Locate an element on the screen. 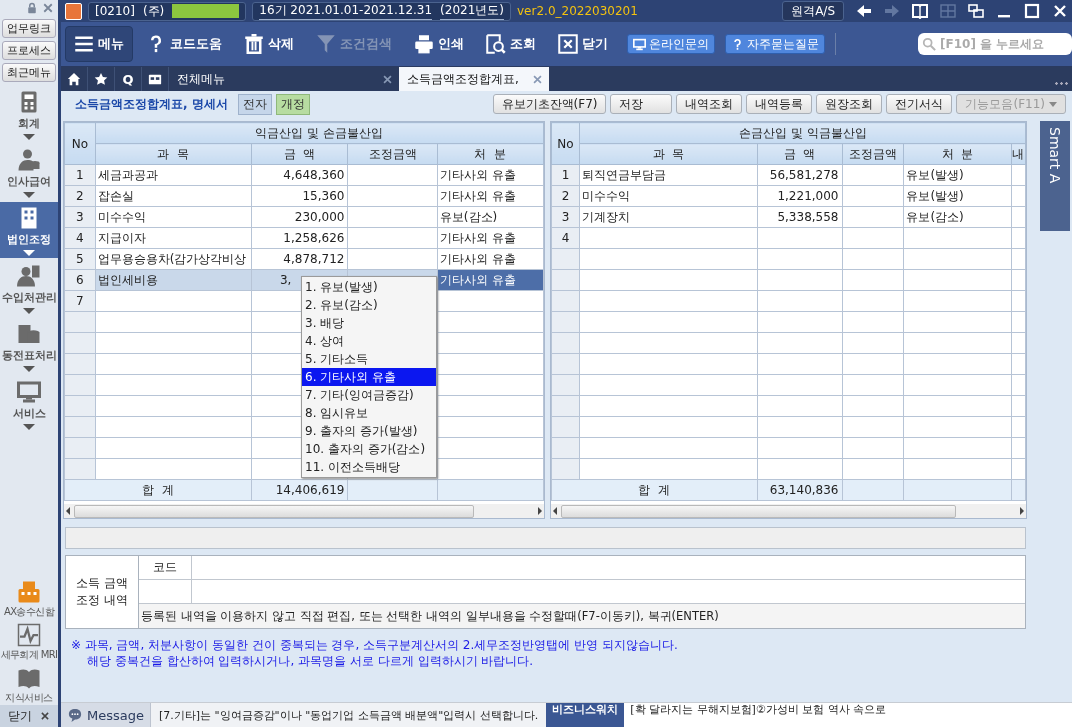  nav-item: 동전표처리 is located at coordinates (29, 346).